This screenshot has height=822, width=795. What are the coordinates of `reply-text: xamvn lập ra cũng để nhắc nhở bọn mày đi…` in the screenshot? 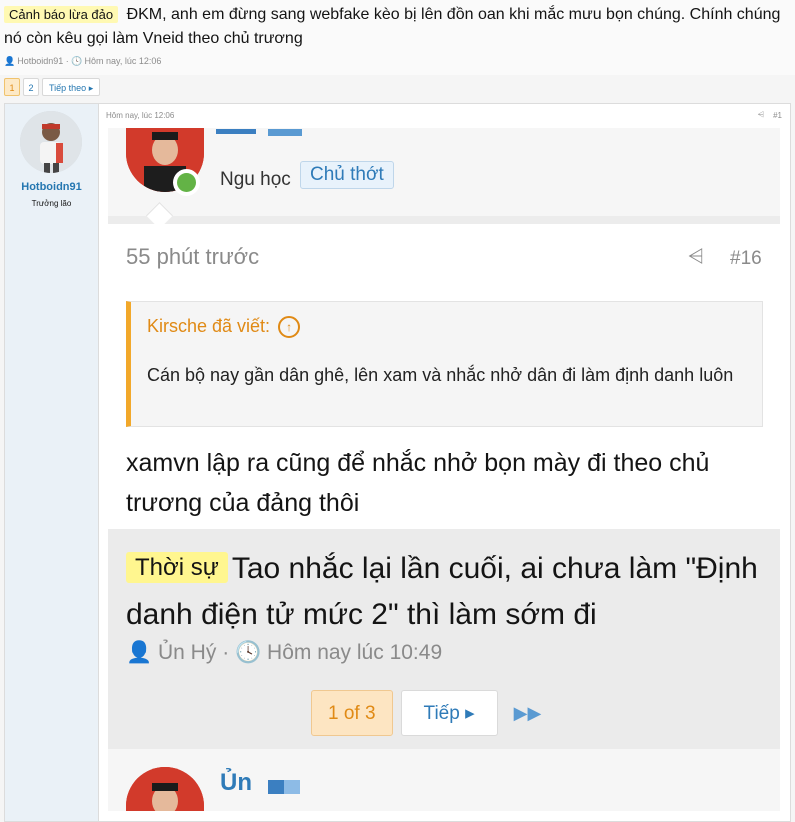 It's located at (418, 483).